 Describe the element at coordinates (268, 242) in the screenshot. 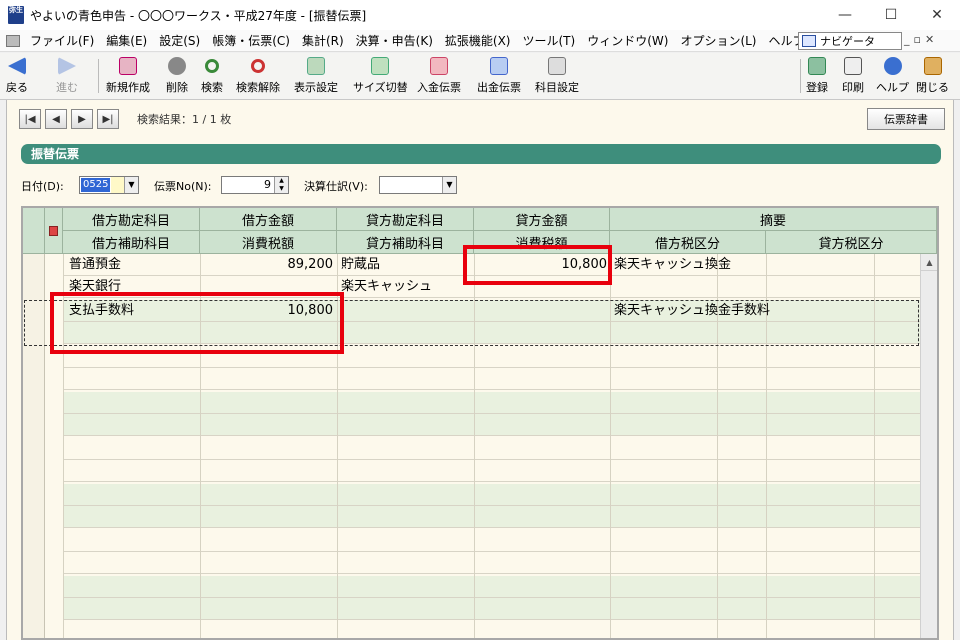

I see `header-debit-tax: 消費税額` at that location.